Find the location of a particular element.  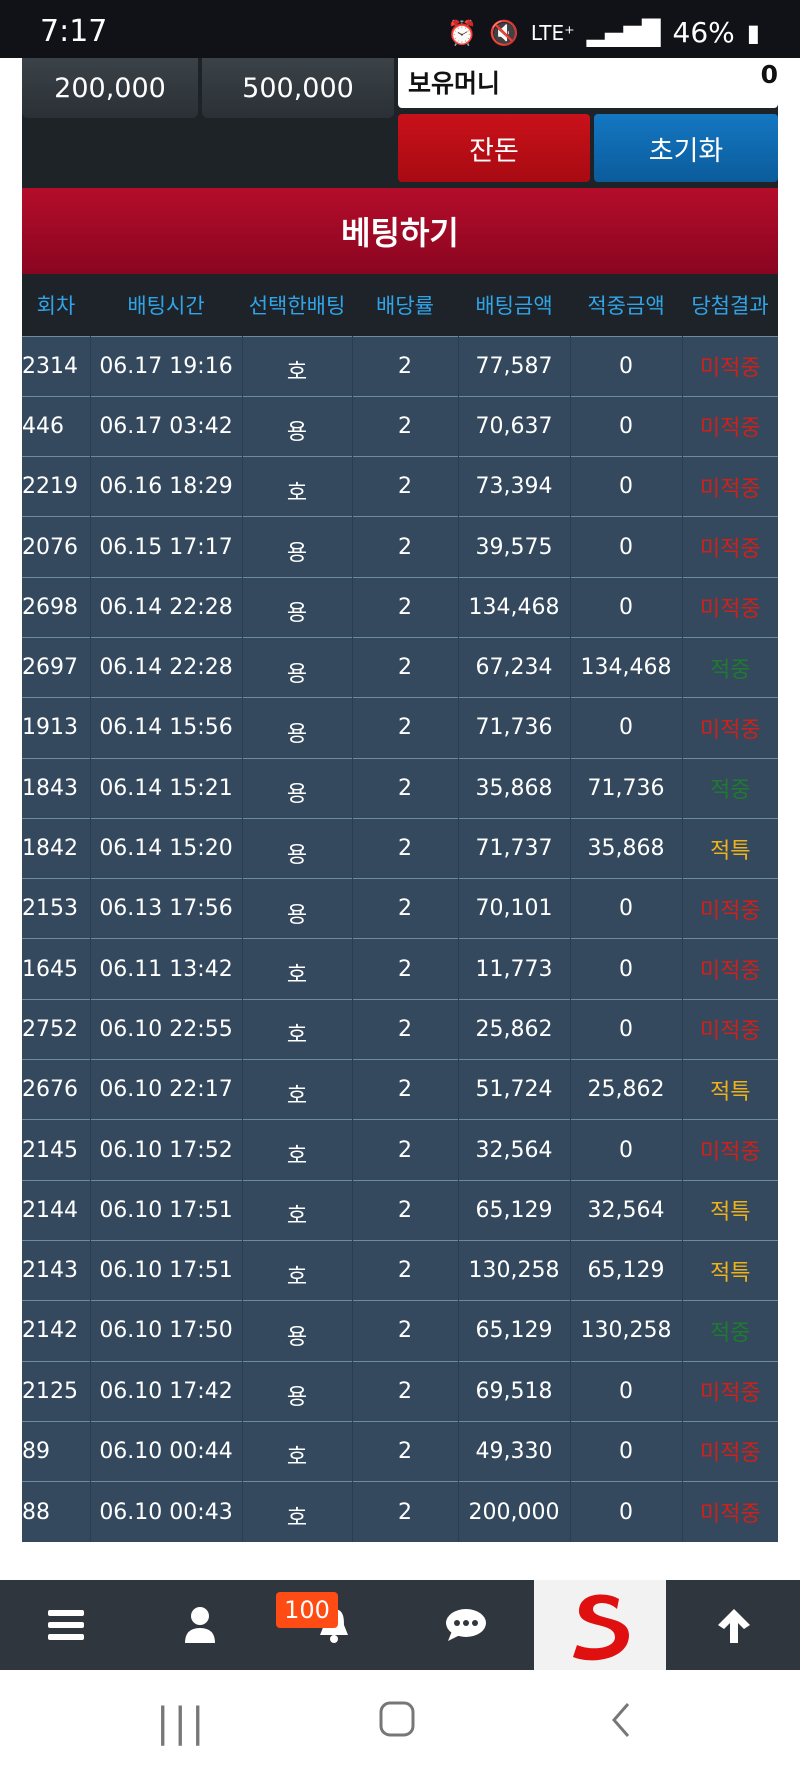

table-cell: 134,468 is located at coordinates (626, 667).